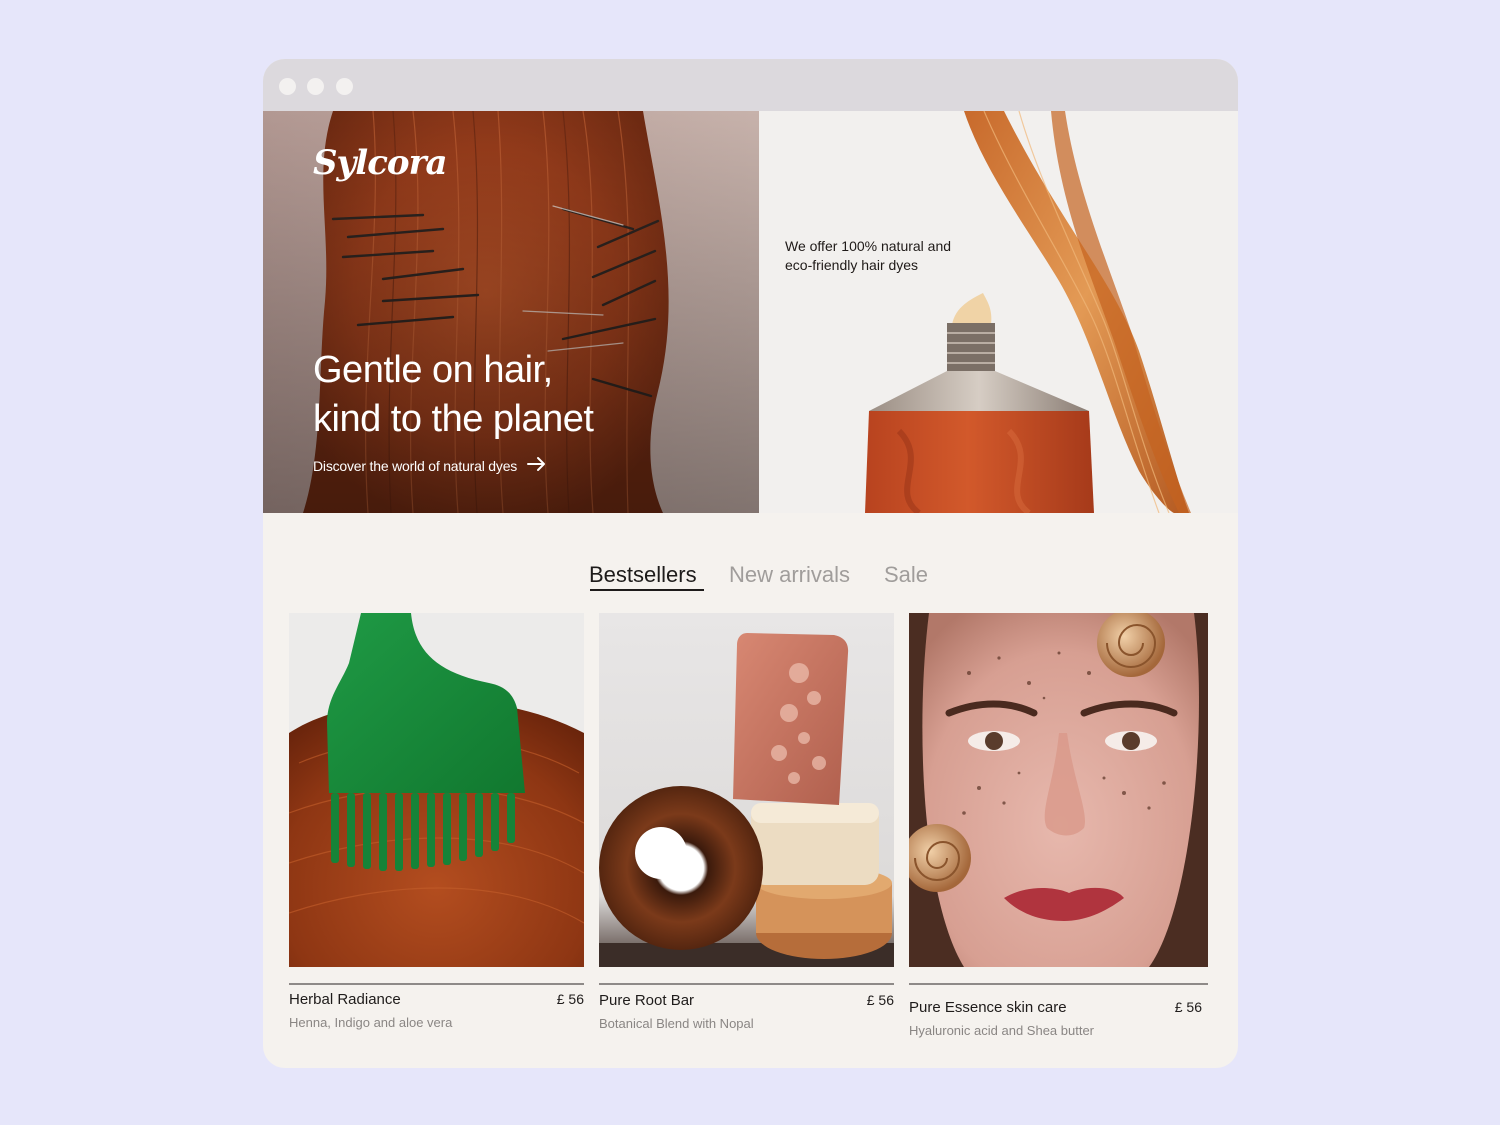 This screenshot has width=1500, height=1125. I want to click on product-description: Hyaluronic acid and Shea butter, so click(1002, 1030).